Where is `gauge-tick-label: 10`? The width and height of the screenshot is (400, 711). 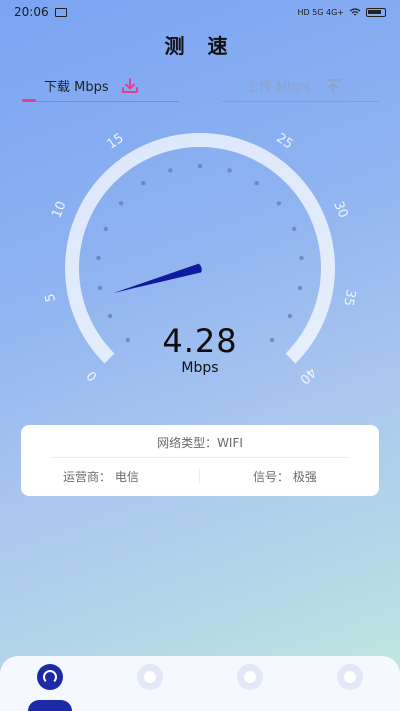 gauge-tick-label: 10 is located at coordinates (59, 209).